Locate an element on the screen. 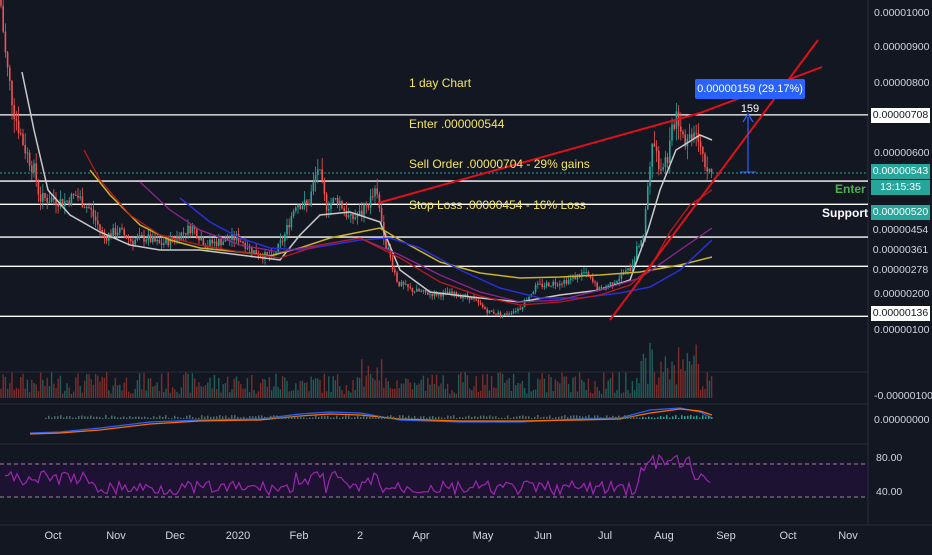 The width and height of the screenshot is (932, 555). rsi-axis-label: 80.00 is located at coordinates (889, 458).